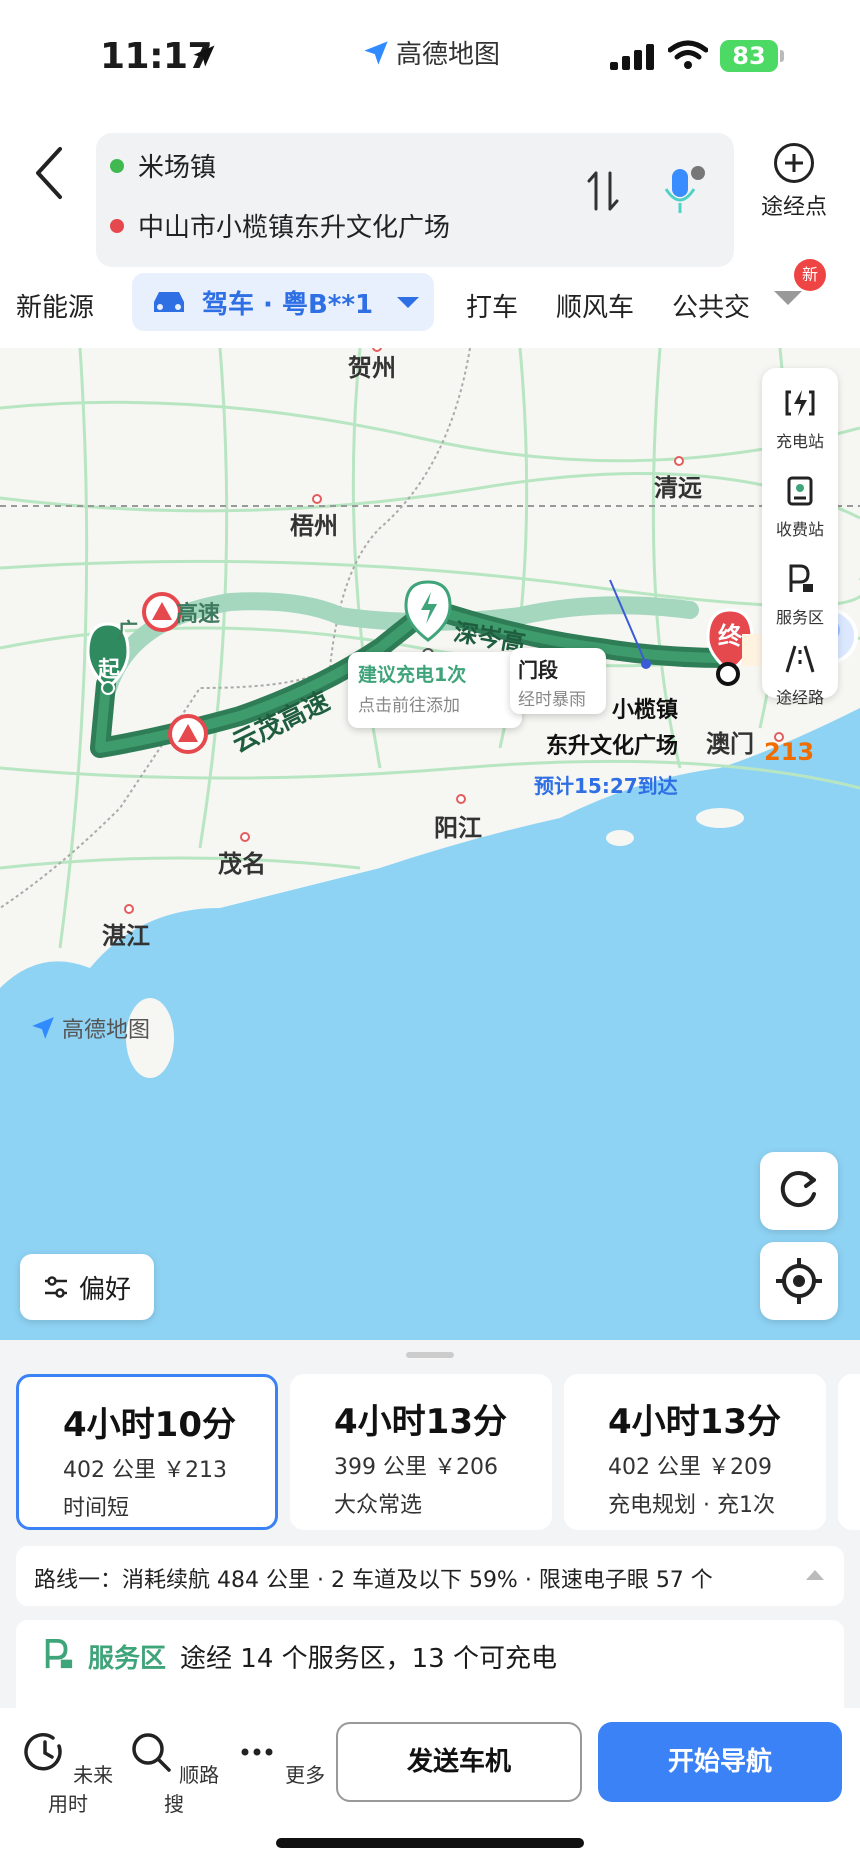 The width and height of the screenshot is (860, 1864). Describe the element at coordinates (690, 1467) in the screenshot. I see `route-distance-cost: 402 公里 ￥209` at that location.